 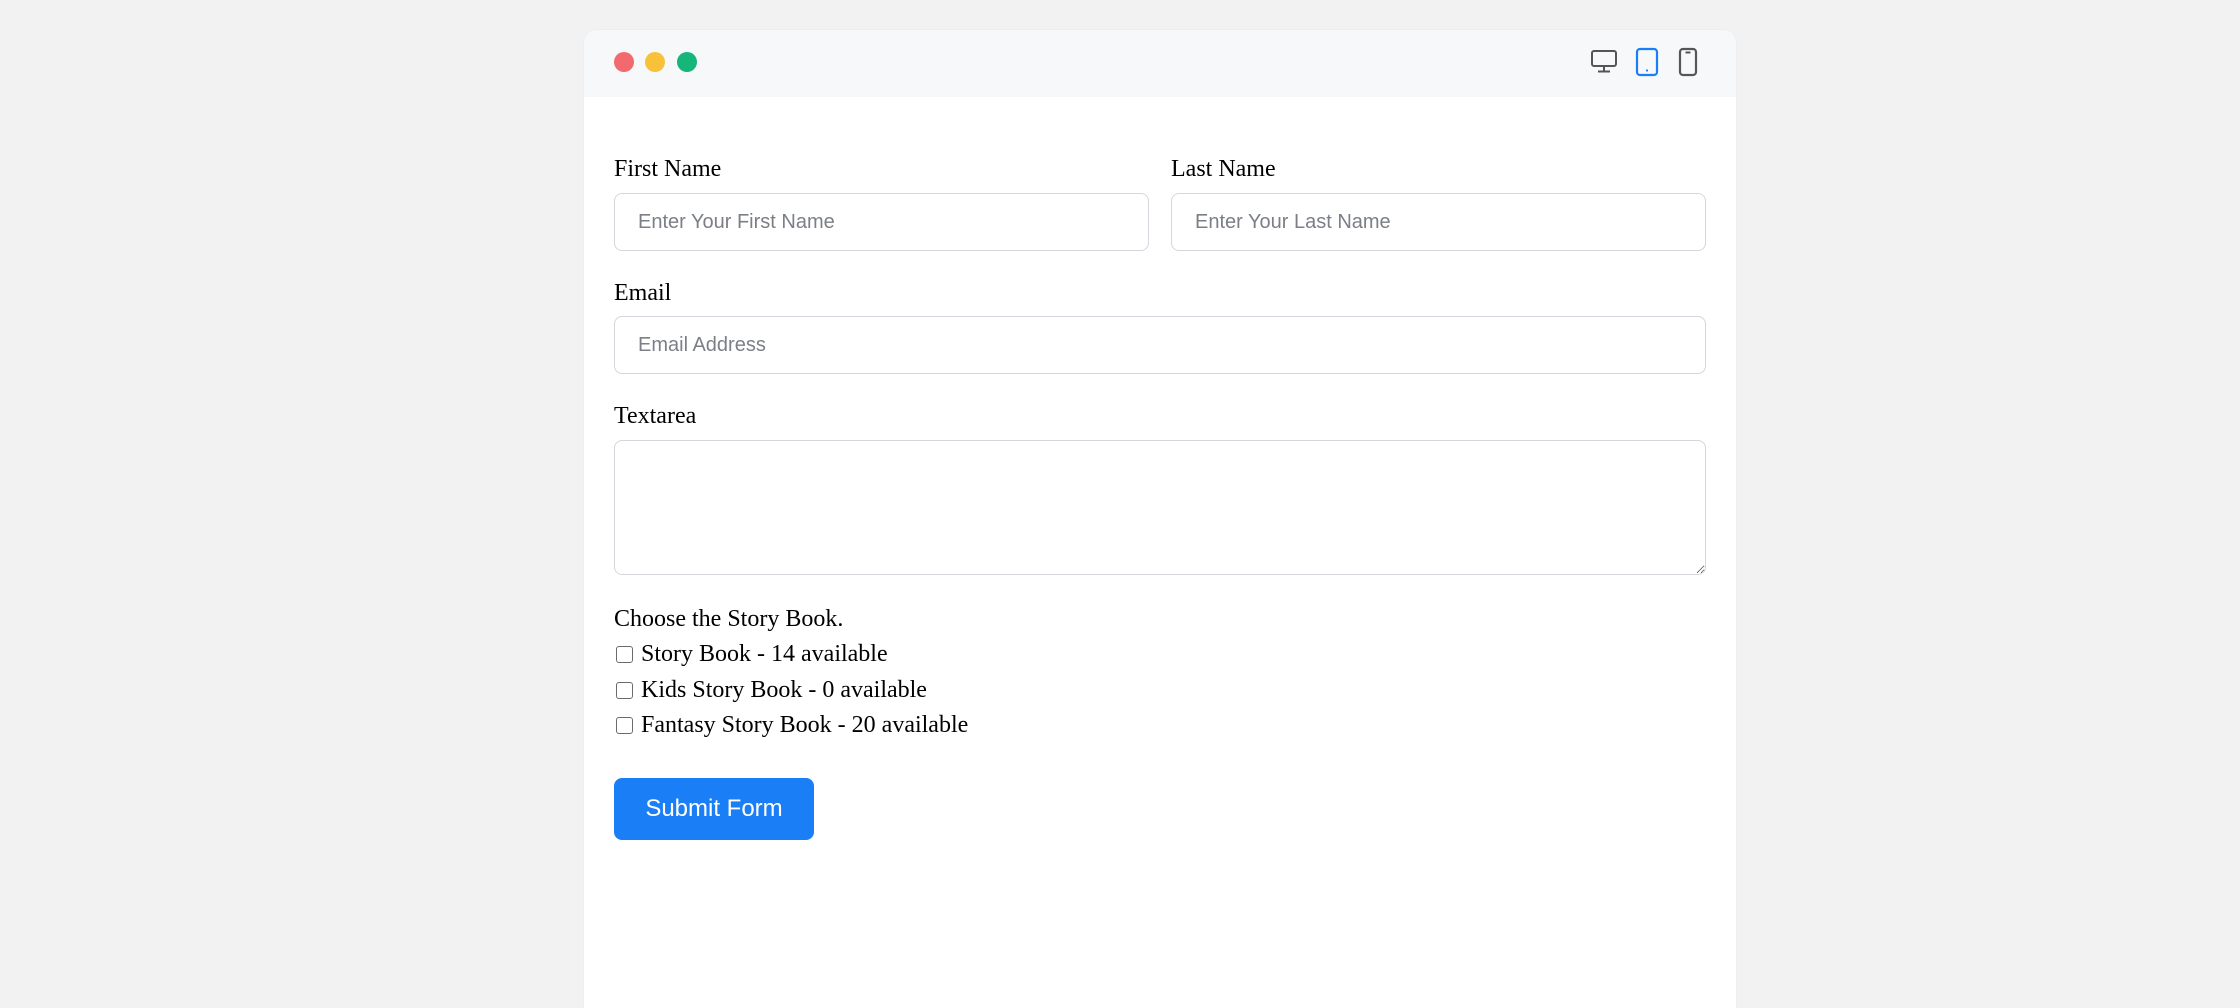 I want to click on story-book-checkbox, so click(x=624, y=654).